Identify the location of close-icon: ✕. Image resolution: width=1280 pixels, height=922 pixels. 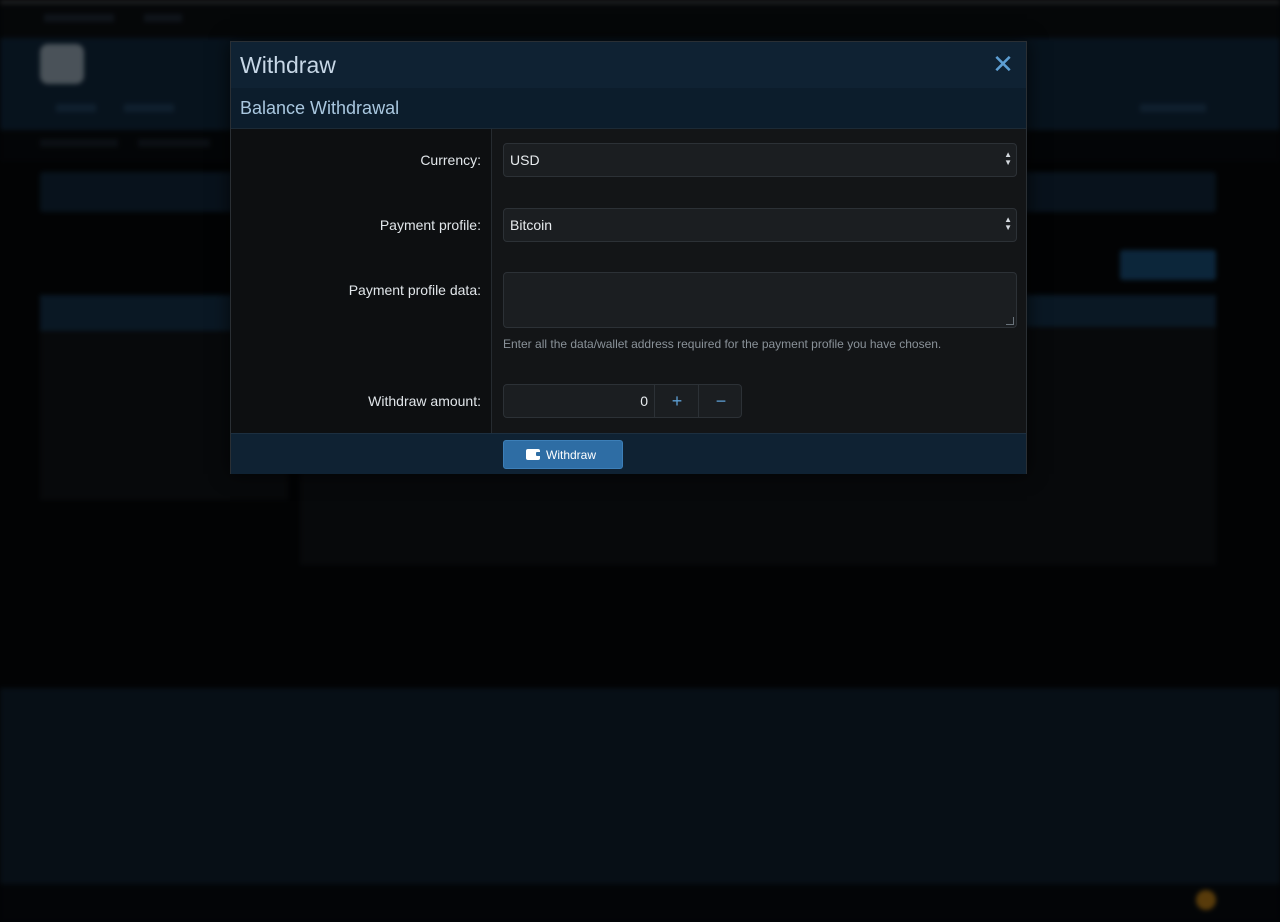
(1003, 64).